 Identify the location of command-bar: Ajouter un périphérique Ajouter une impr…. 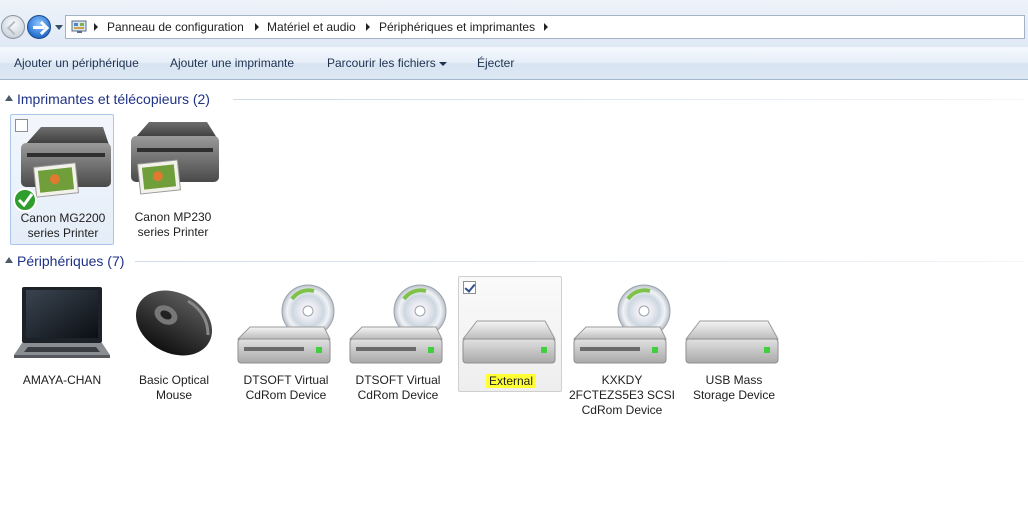
(514, 63).